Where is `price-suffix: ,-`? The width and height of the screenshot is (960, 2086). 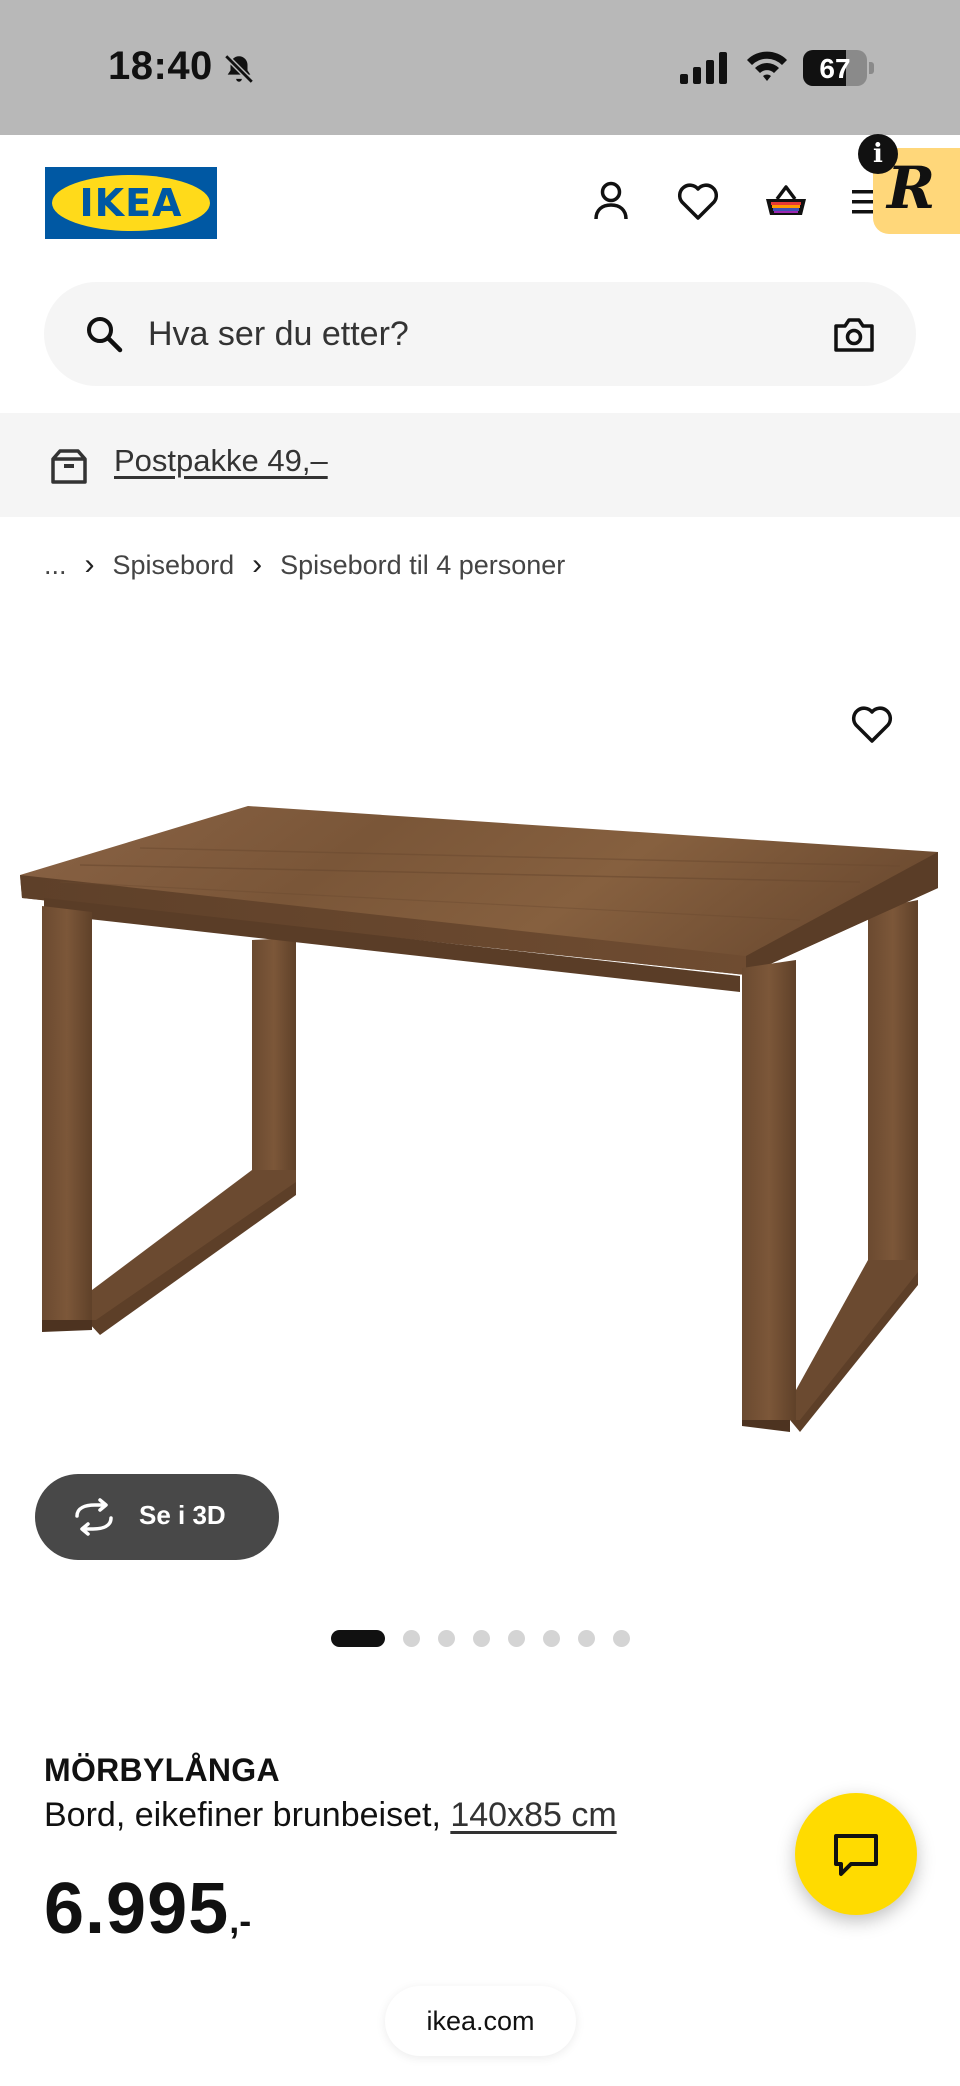 price-suffix: ,- is located at coordinates (240, 1920).